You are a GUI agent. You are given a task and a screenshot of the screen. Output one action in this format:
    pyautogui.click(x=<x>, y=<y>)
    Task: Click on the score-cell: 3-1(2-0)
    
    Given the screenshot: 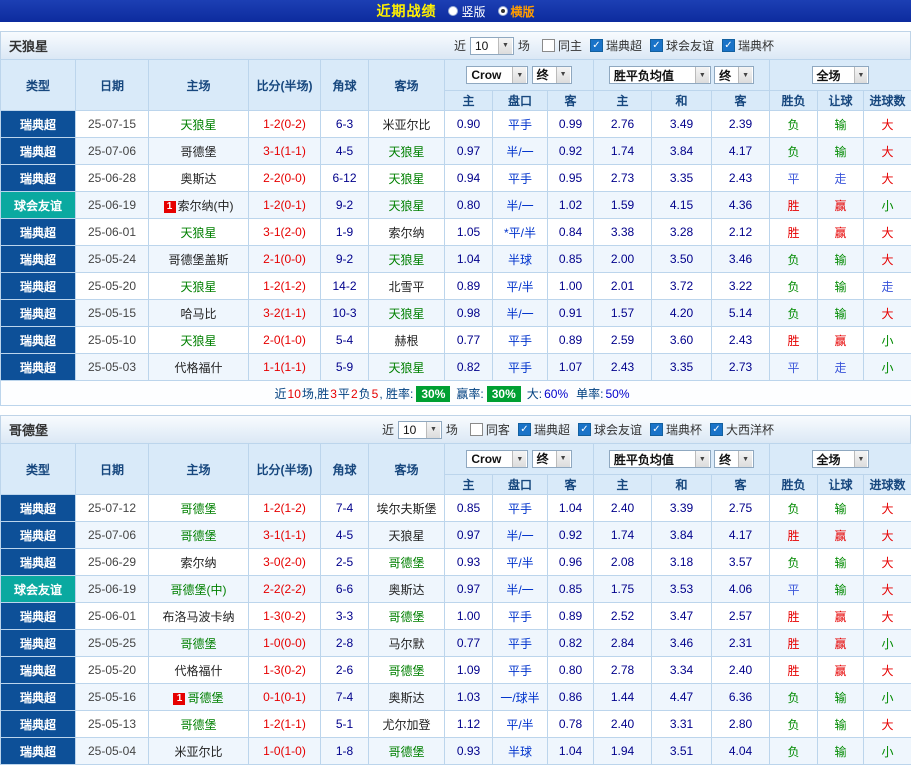 What is the action you would take?
    pyautogui.click(x=285, y=232)
    